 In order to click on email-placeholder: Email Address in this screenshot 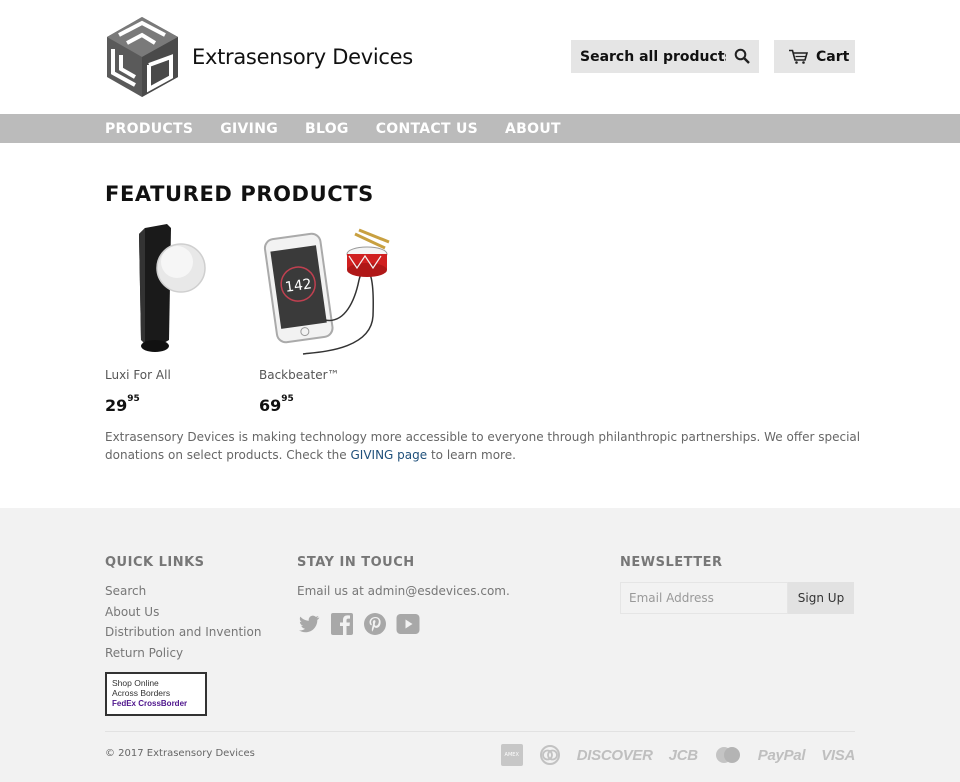, I will do `click(671, 598)`.